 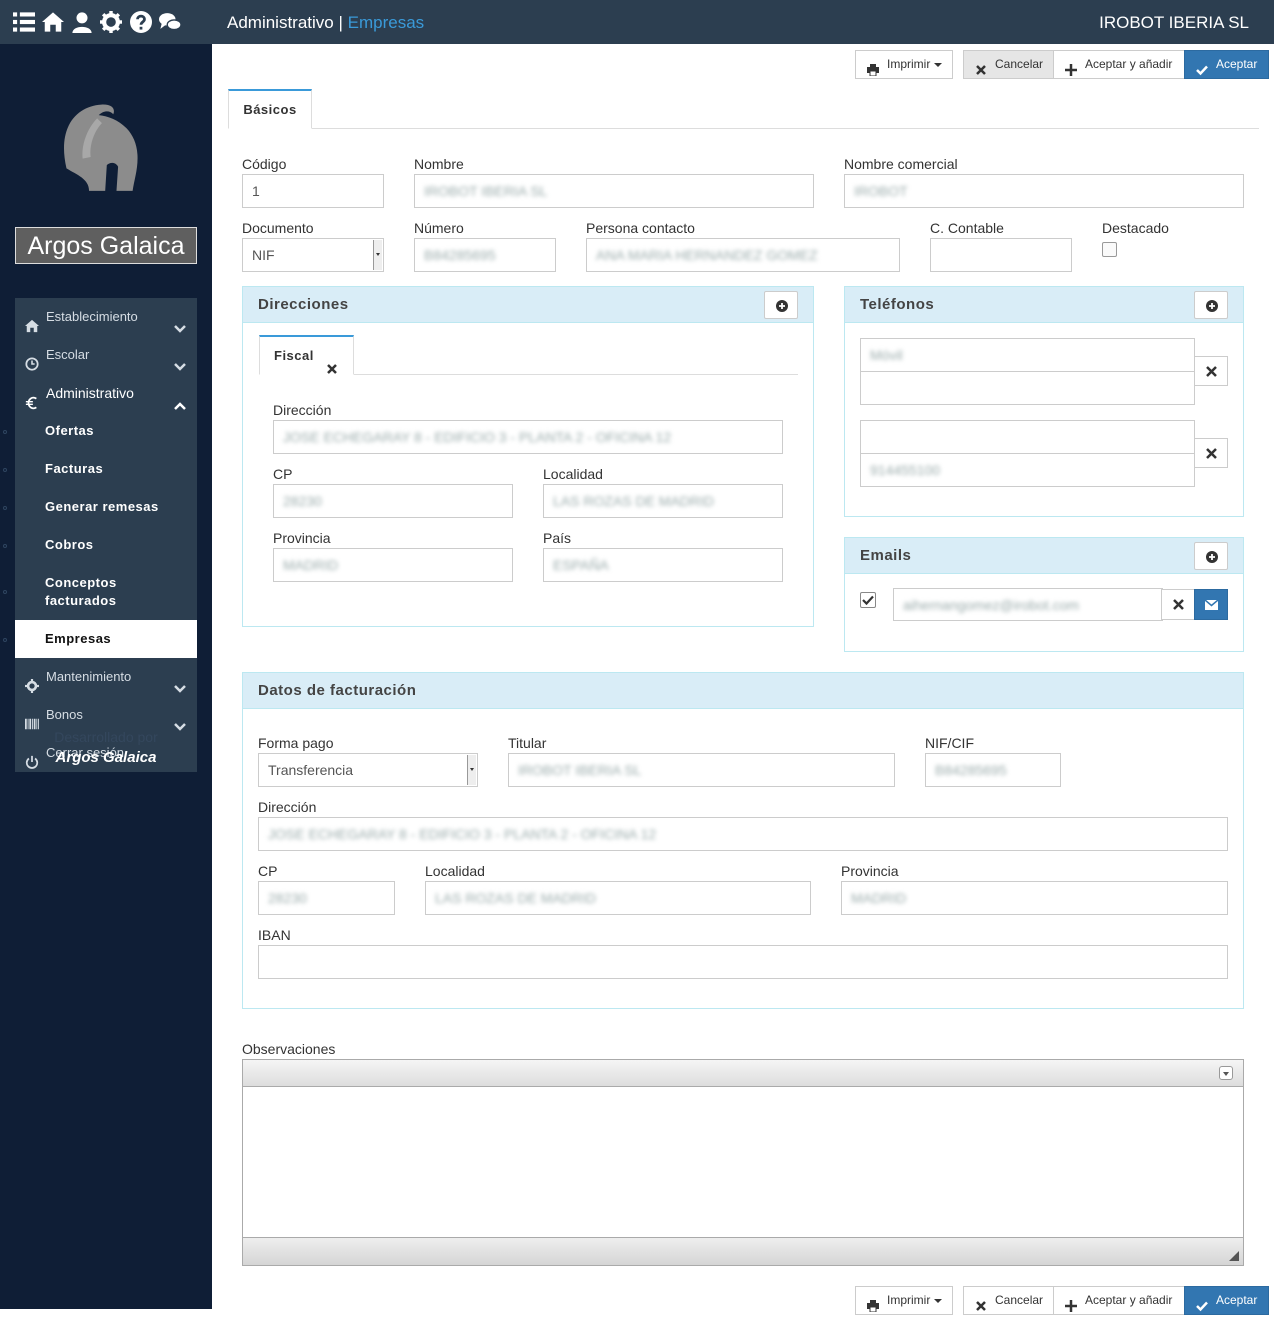 What do you see at coordinates (701, 770) in the screenshot?
I see `titular-input: IROBOT IBERIA SL` at bounding box center [701, 770].